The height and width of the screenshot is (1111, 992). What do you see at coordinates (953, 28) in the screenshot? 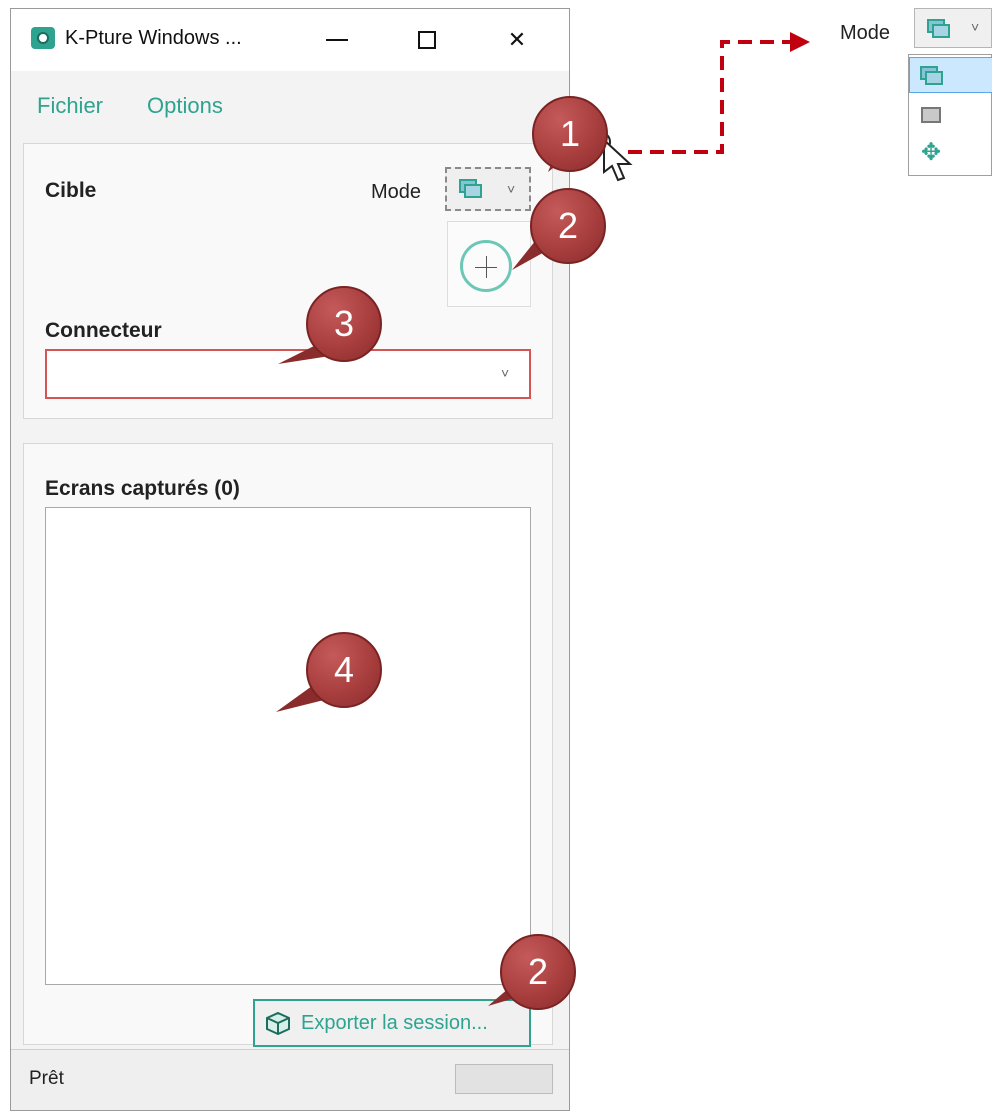
I see `preview-mode-select: ˅` at bounding box center [953, 28].